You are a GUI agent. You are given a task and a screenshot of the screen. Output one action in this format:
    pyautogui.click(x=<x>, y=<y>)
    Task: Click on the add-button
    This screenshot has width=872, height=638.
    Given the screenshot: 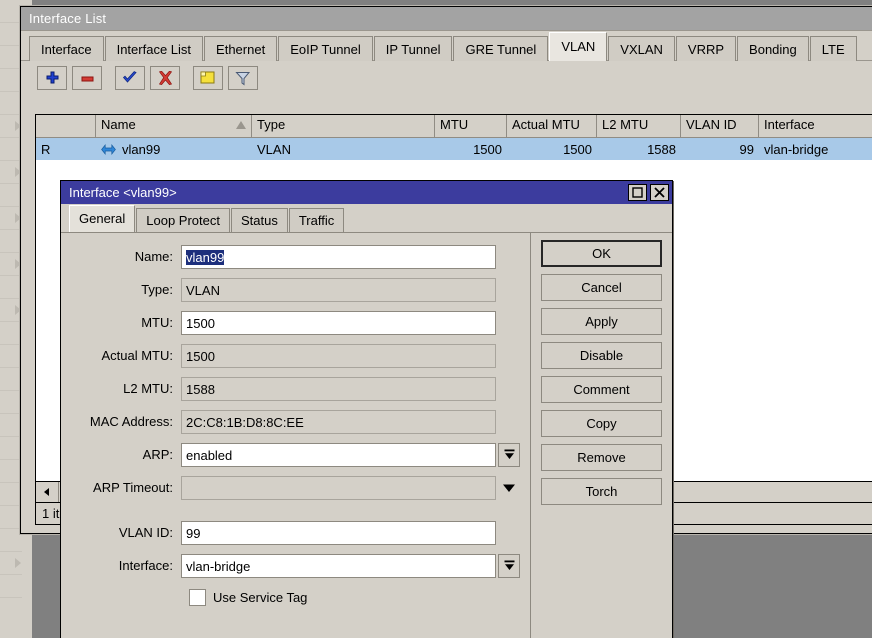 What is the action you would take?
    pyautogui.click(x=52, y=78)
    